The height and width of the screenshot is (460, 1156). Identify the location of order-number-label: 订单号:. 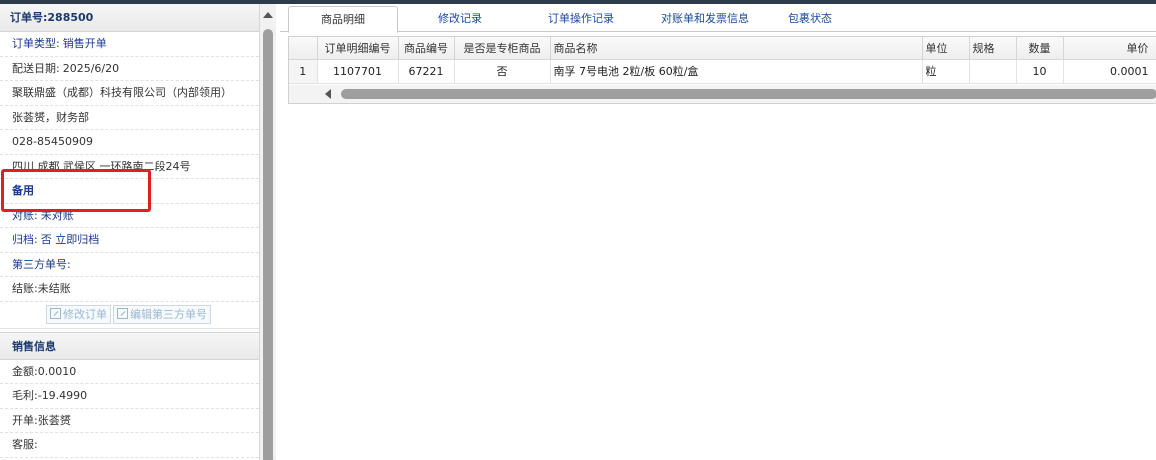
(29, 17).